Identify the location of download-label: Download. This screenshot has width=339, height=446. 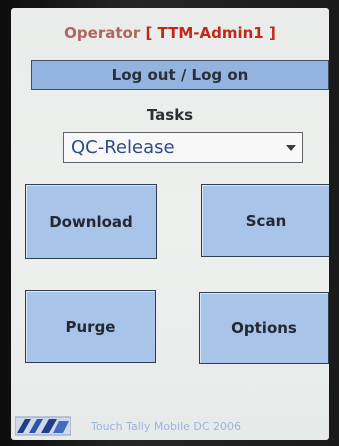
(91, 221).